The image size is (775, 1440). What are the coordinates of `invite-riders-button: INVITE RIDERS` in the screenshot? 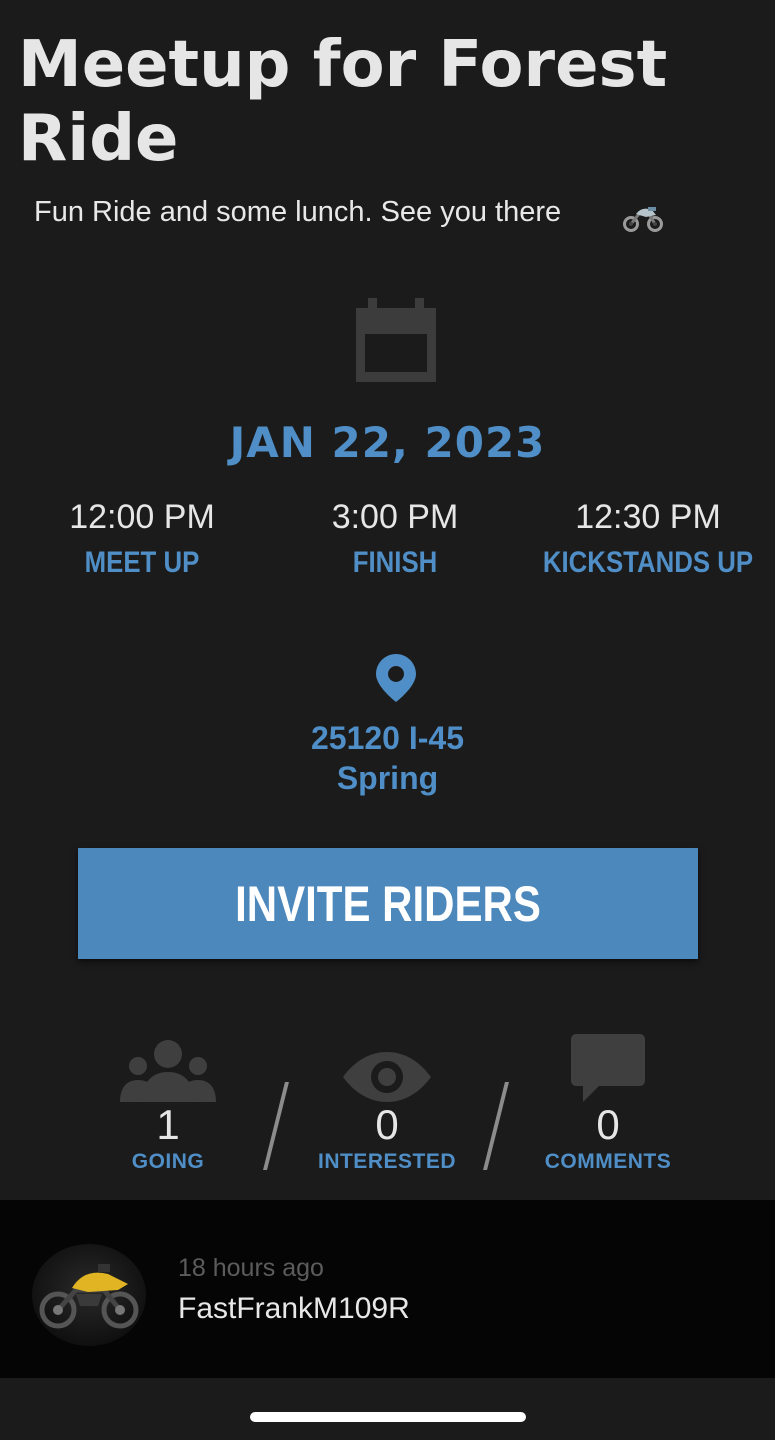 It's located at (388, 903).